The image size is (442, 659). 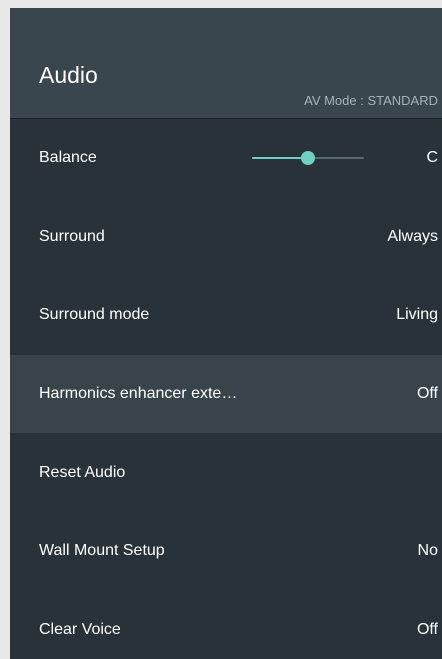 I want to click on slider-thumb, so click(x=308, y=158).